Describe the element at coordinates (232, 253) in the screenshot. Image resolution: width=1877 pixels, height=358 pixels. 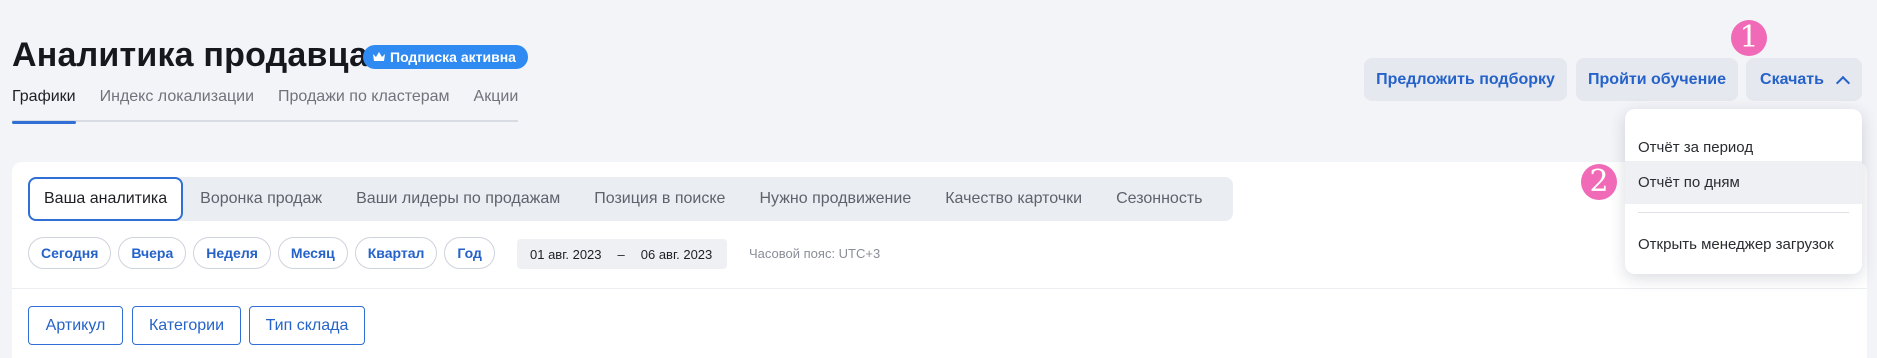
I see `period-week-button: Неделя` at that location.